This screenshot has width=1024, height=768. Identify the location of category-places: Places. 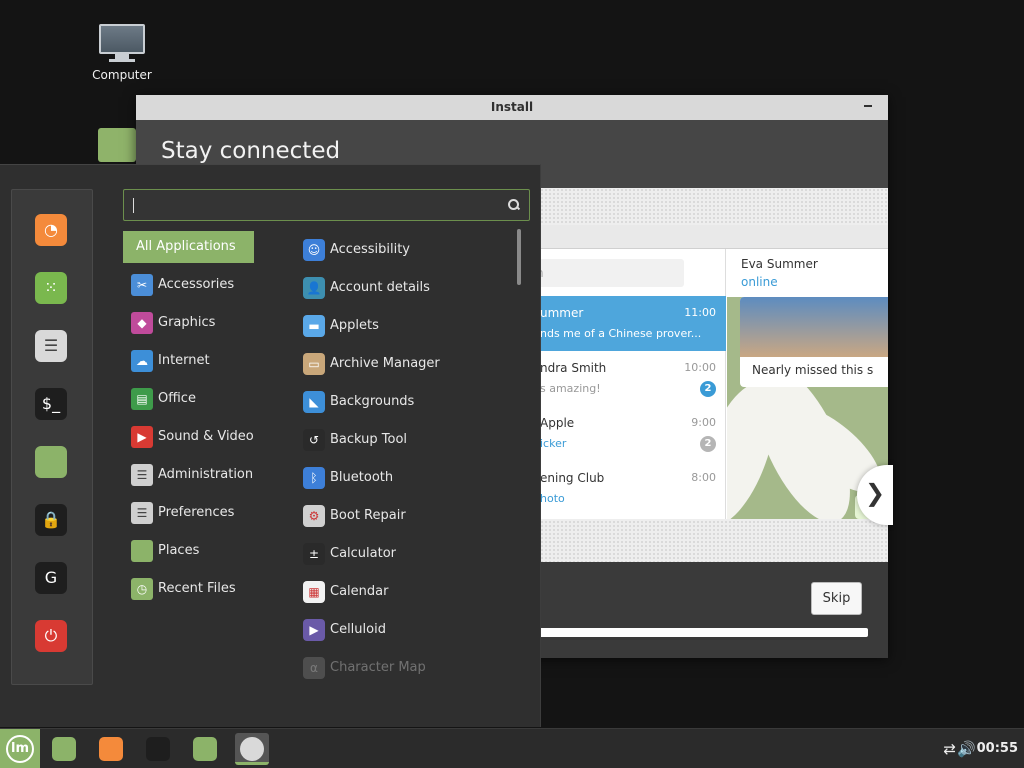
(193, 554).